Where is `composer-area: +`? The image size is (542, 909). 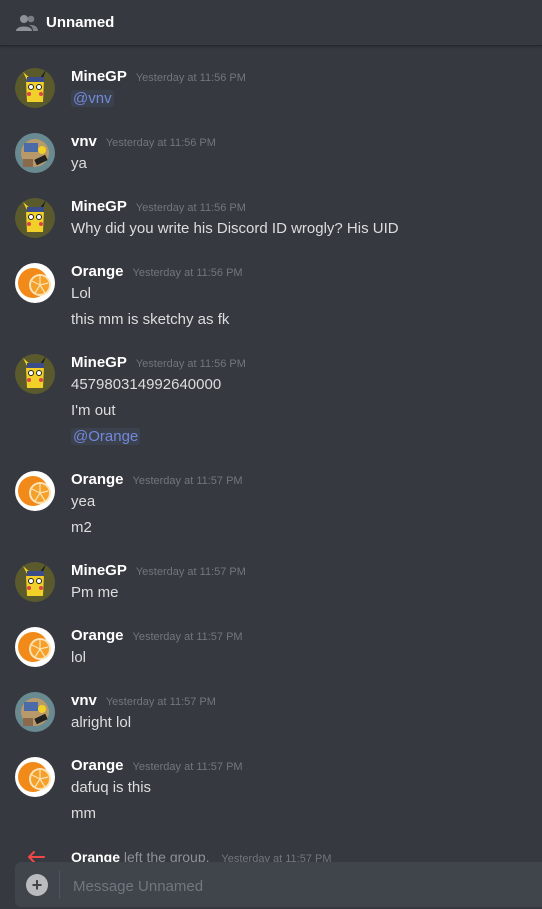
composer-area: + is located at coordinates (271, 885).